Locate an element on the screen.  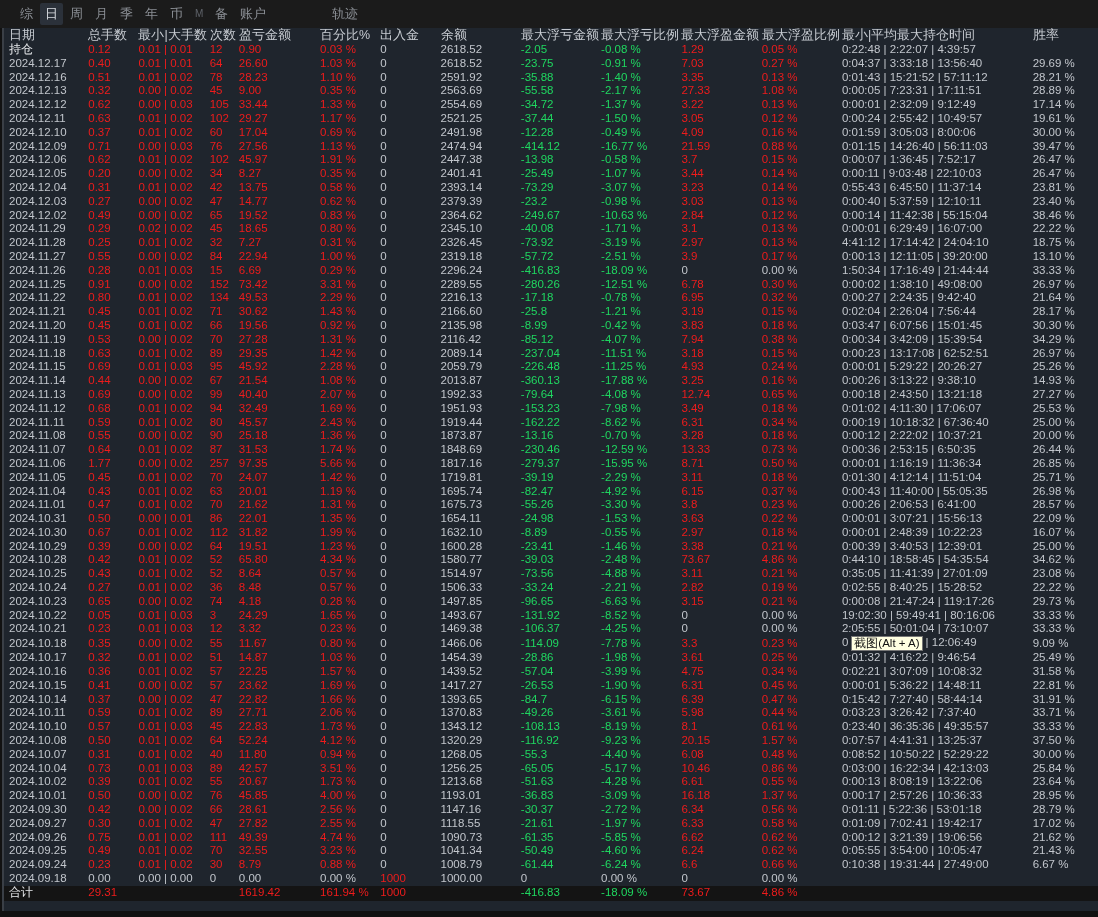
tab: M is located at coordinates (199, 14).